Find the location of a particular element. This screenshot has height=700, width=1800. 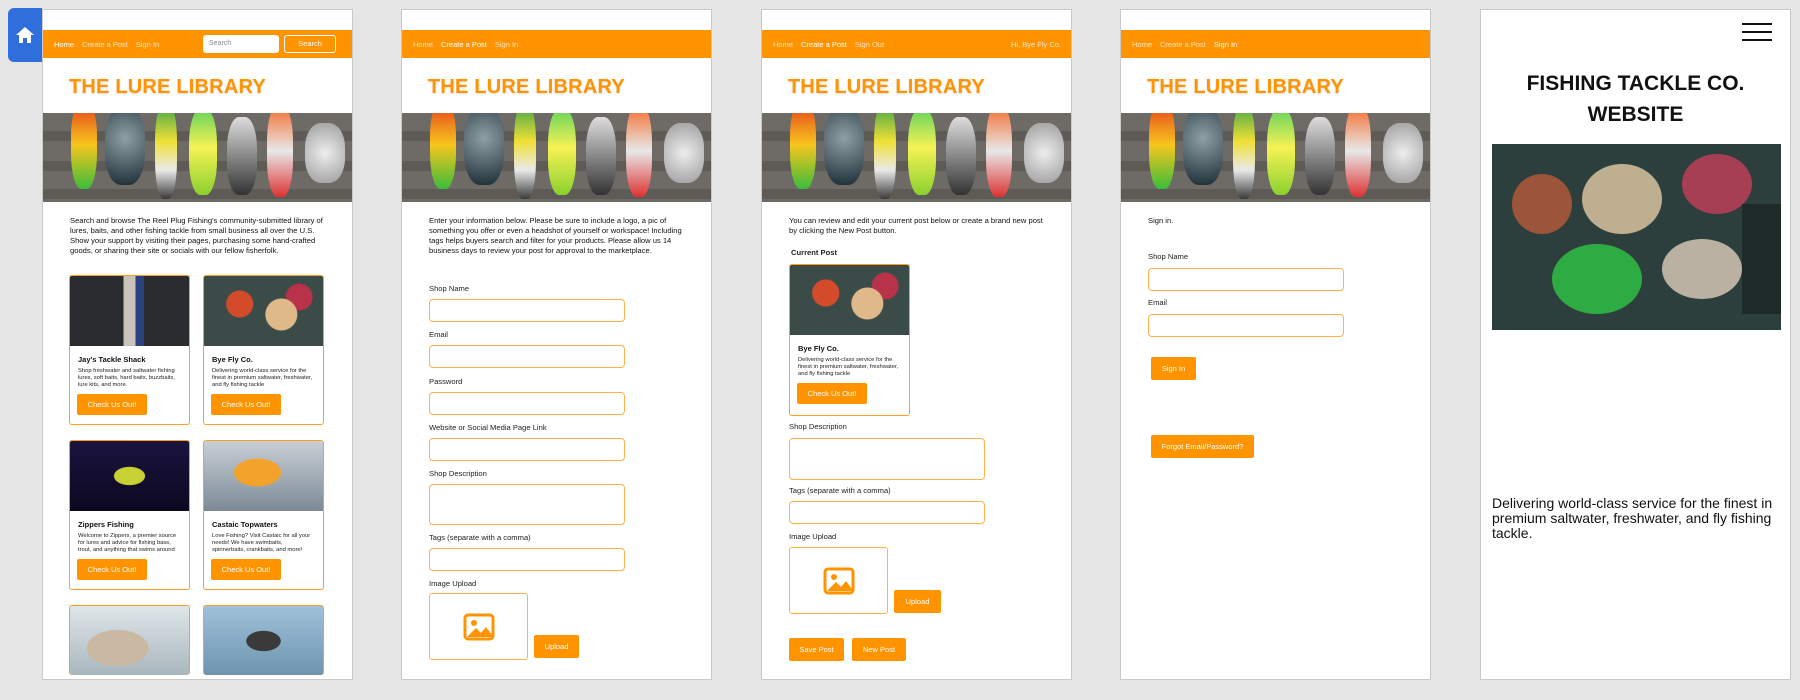

shop-title: Bye Fly Co. is located at coordinates (232, 359).